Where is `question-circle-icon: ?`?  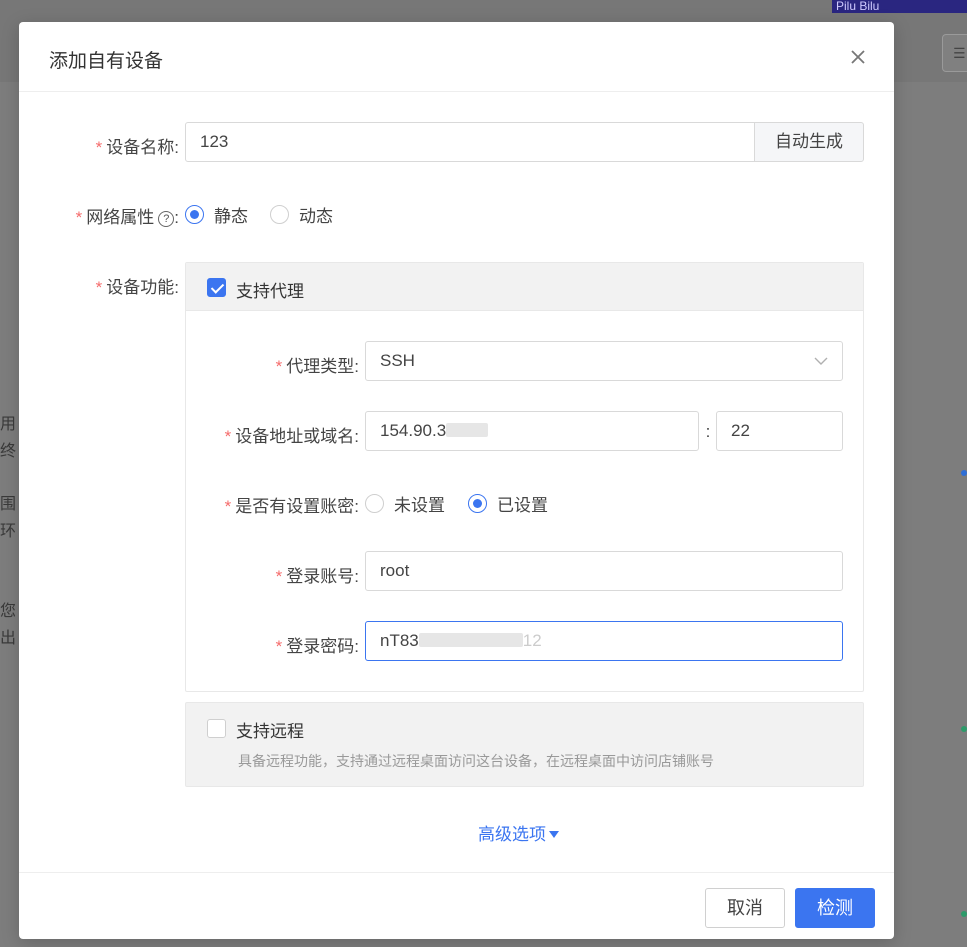
question-circle-icon: ? is located at coordinates (166, 219).